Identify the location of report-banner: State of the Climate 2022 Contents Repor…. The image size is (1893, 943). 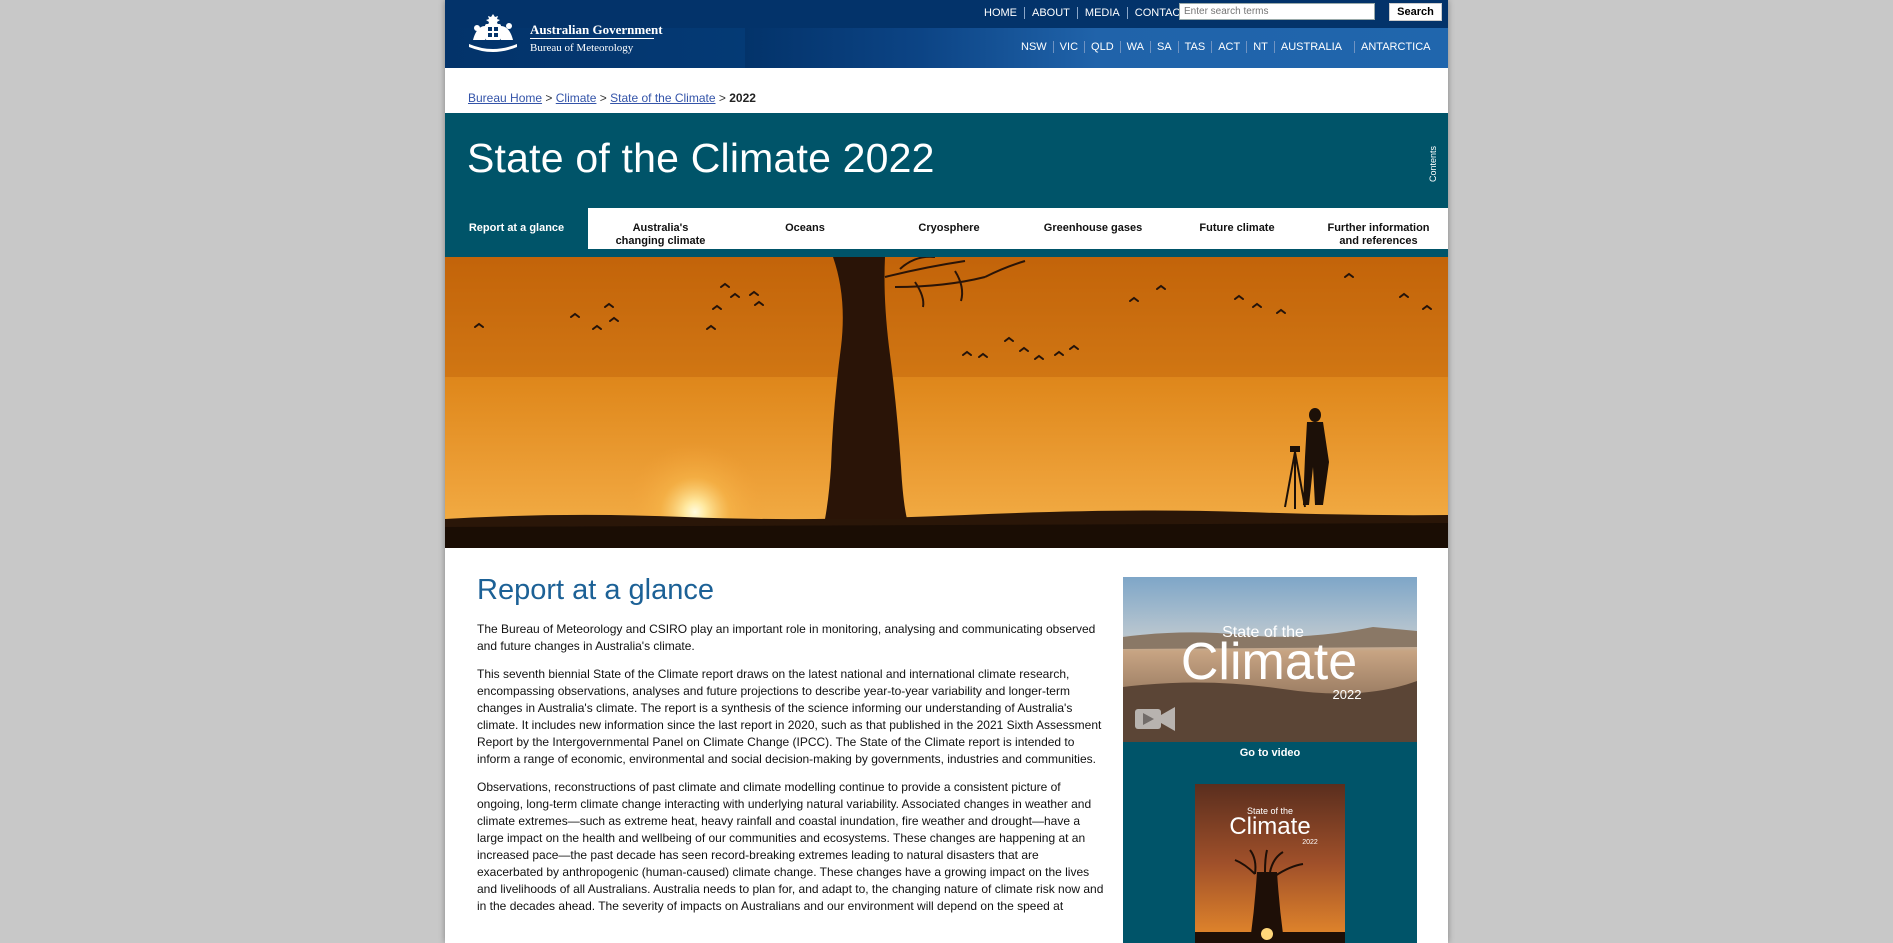
(946, 185).